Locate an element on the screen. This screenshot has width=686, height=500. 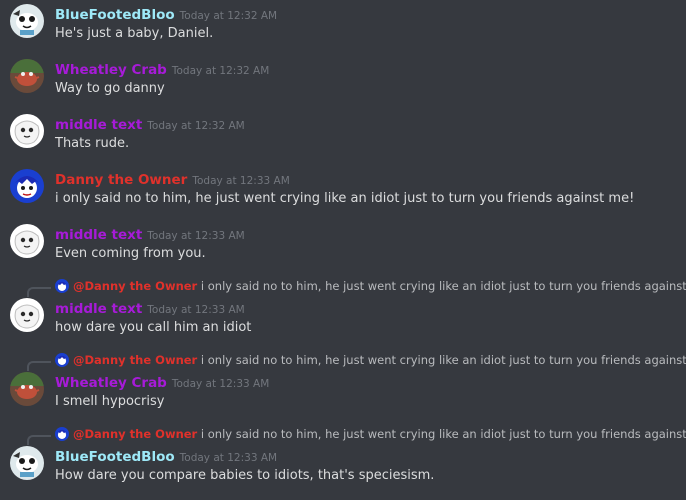
message-text: He's just a baby, Daniel. is located at coordinates (134, 33).